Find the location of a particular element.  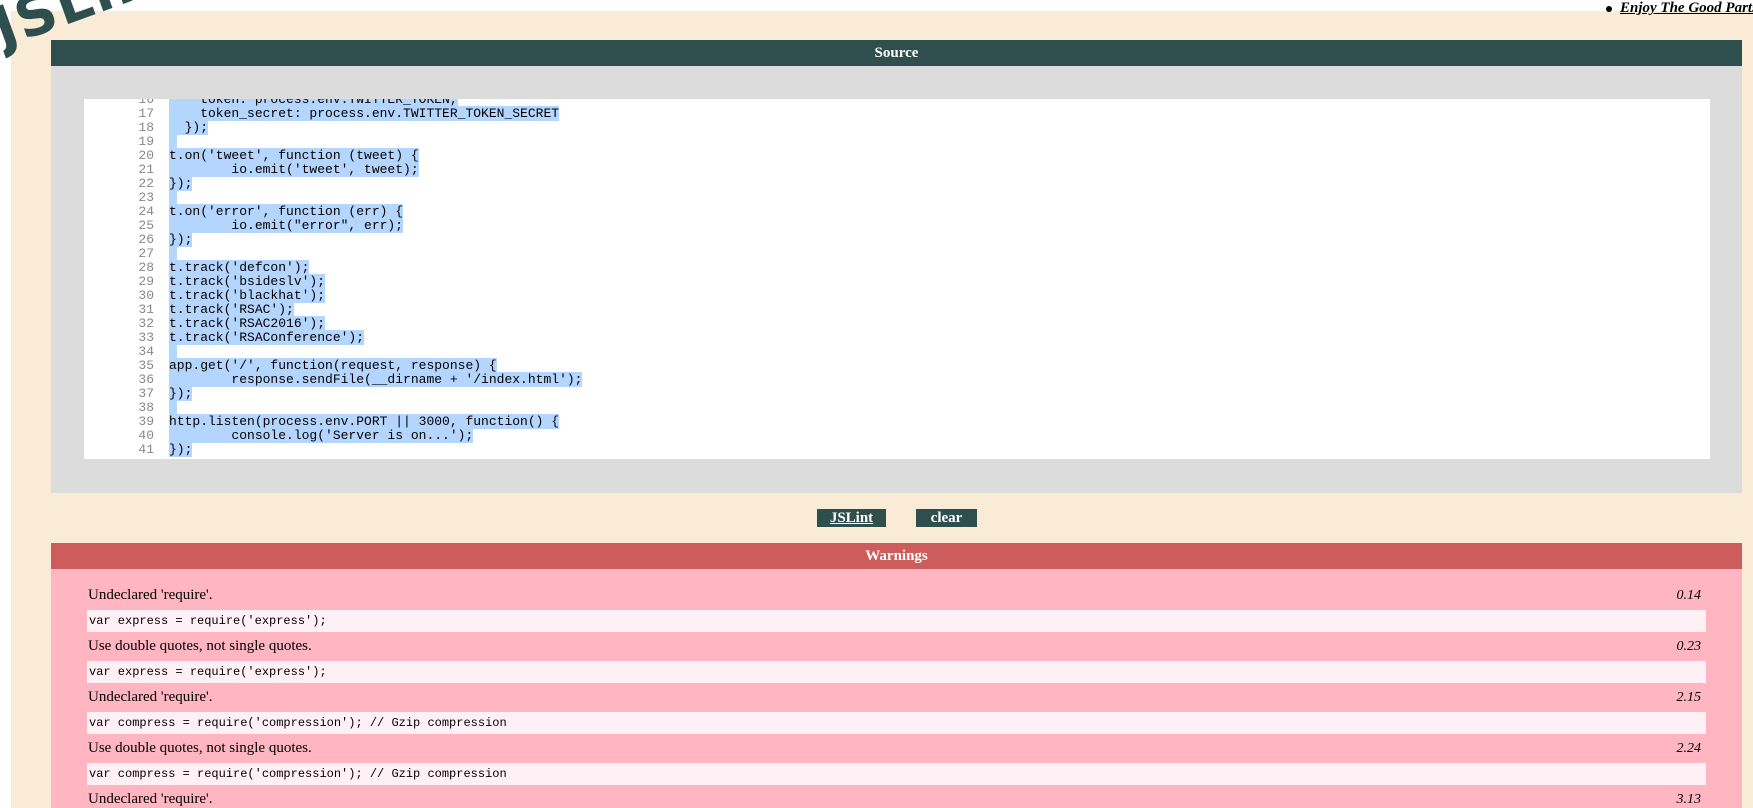

line-number: 41 is located at coordinates (146, 449).